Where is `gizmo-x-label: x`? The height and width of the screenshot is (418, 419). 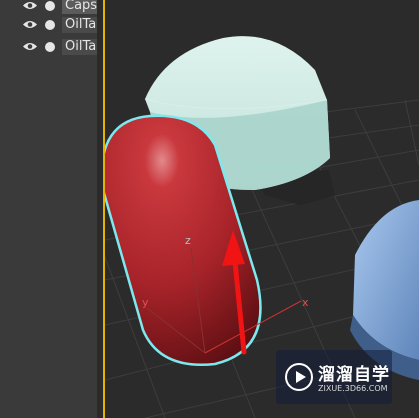
gizmo-x-label: x is located at coordinates (305, 302).